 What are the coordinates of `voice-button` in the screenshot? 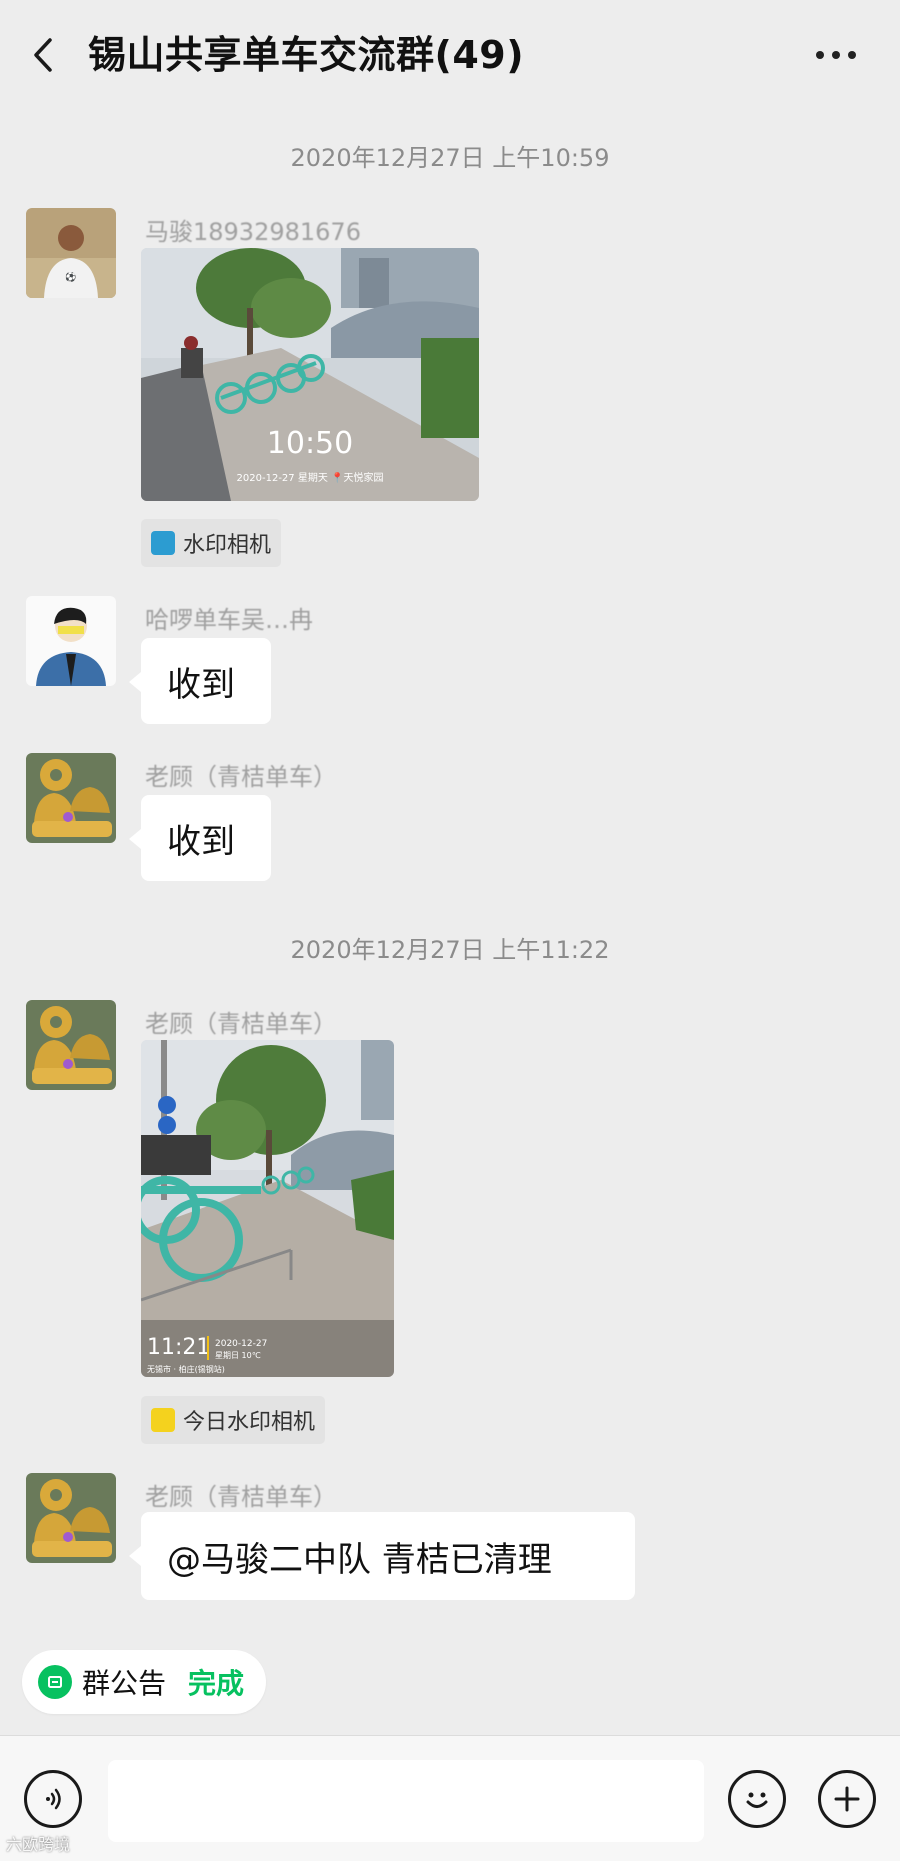 It's located at (53, 1799).